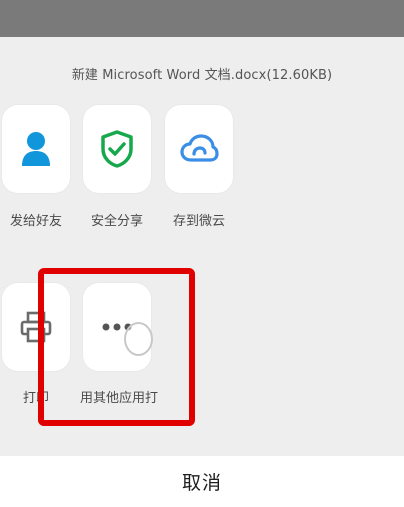 This screenshot has height=507, width=404. What do you see at coordinates (117, 221) in the screenshot?
I see `secure-share-label: 安全分享` at bounding box center [117, 221].